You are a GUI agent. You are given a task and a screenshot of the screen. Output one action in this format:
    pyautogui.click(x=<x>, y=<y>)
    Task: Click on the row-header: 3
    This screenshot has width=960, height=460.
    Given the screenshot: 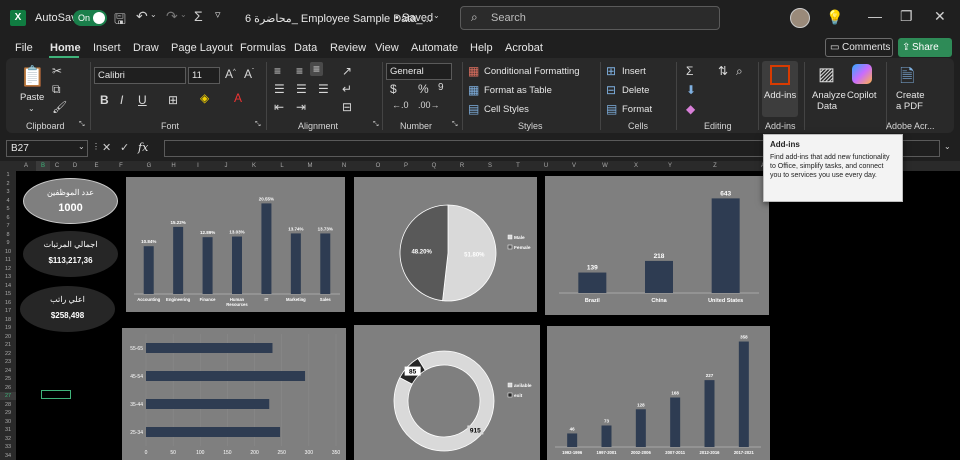 What is the action you would take?
    pyautogui.click(x=8, y=192)
    